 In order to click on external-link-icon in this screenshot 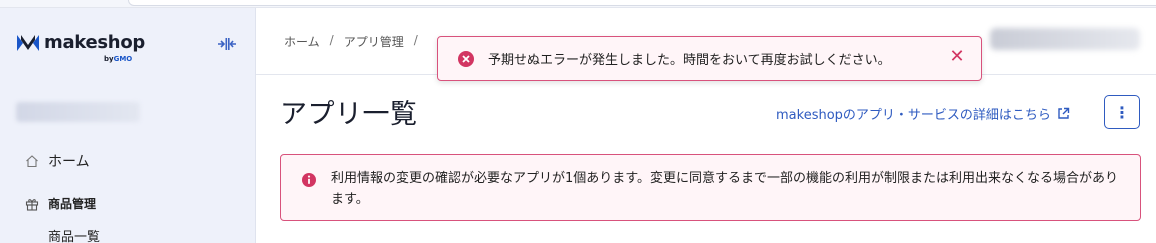, I will do `click(1064, 113)`.